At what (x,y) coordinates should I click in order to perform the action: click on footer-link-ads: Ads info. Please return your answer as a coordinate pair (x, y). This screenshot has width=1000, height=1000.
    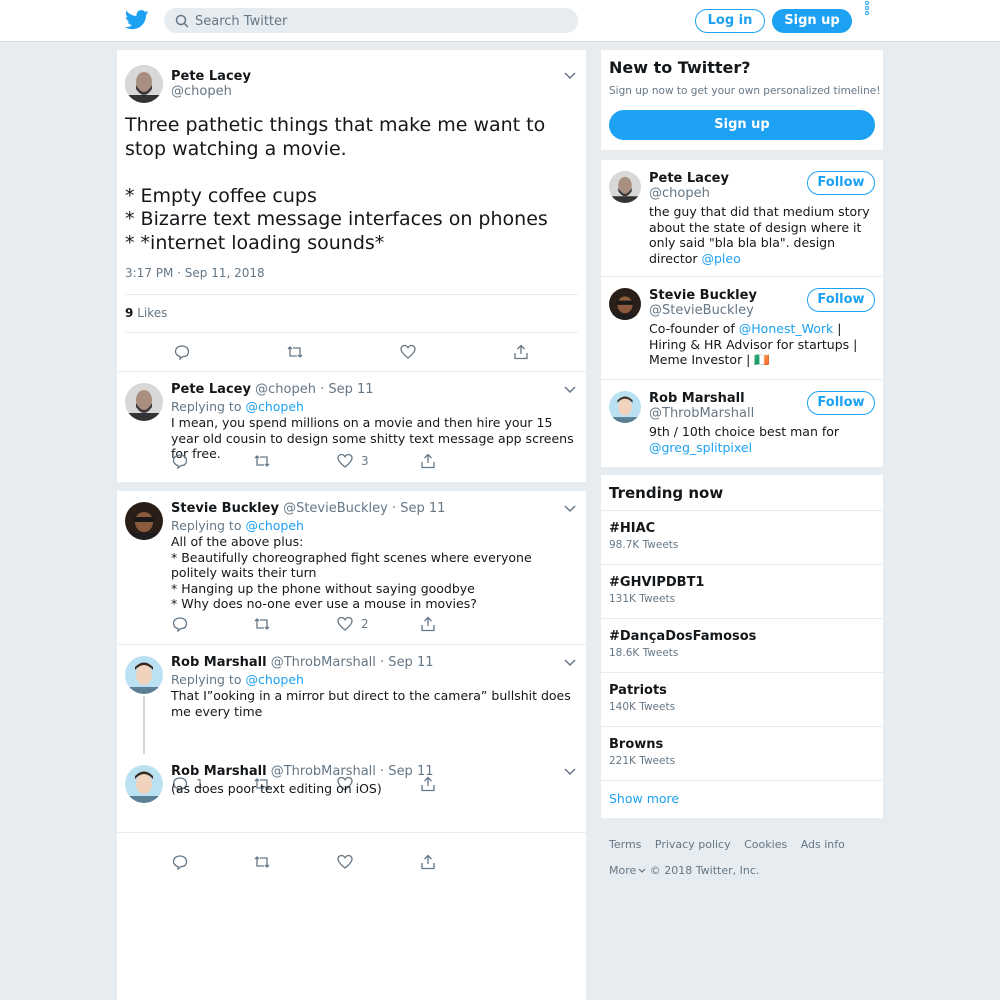
    Looking at the image, I should click on (823, 844).